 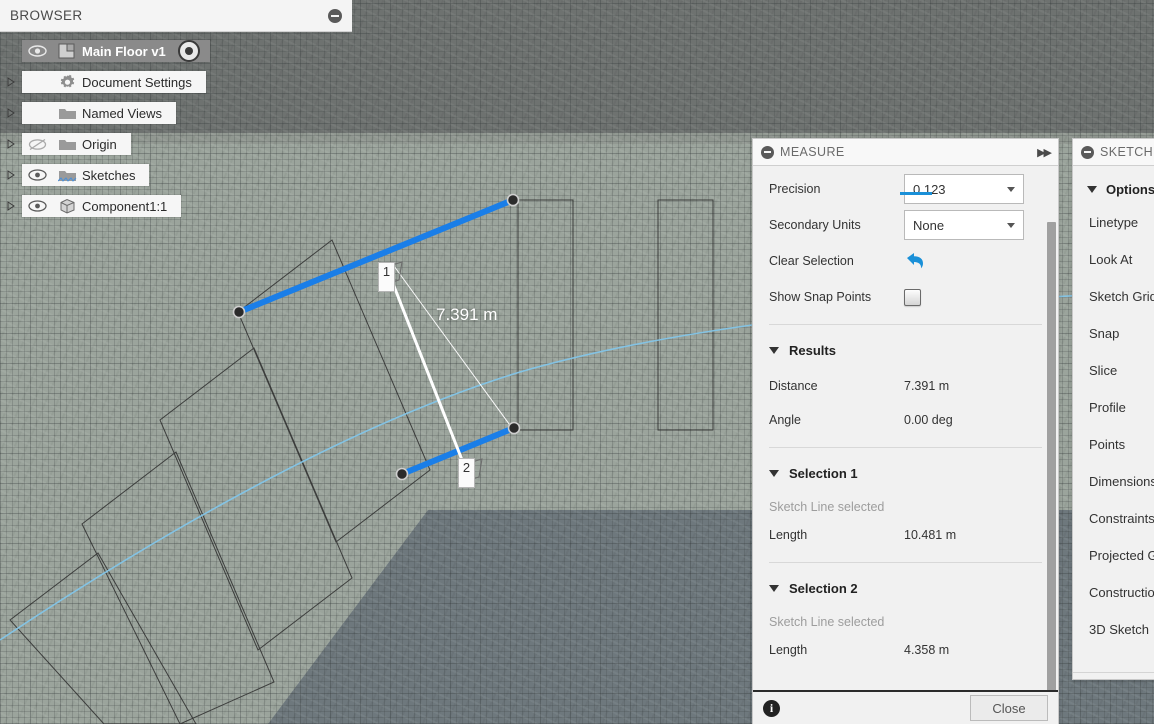 I want to click on sketch-options-heading: Options, so click(x=1130, y=189).